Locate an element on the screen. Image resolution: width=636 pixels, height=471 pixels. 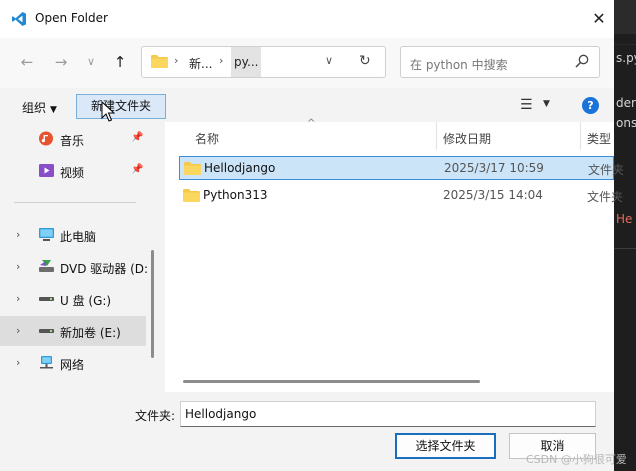
close-button: ✕ is located at coordinates (599, 19).